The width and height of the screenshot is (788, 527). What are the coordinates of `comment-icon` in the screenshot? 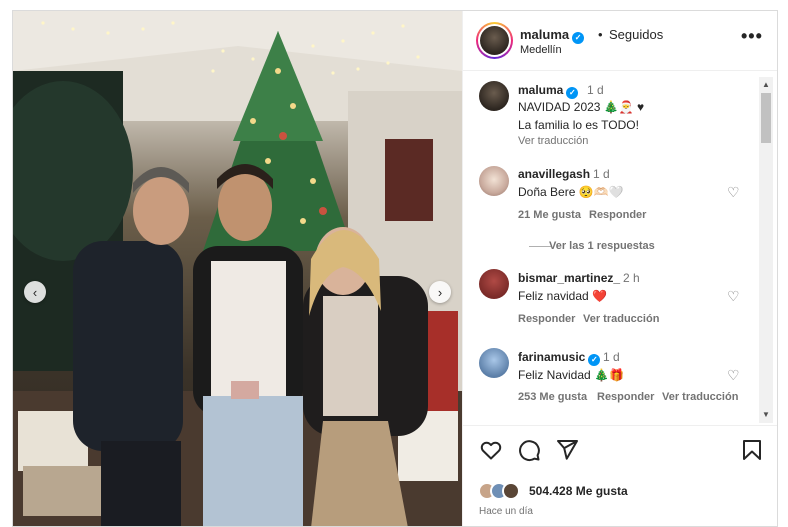 It's located at (529, 450).